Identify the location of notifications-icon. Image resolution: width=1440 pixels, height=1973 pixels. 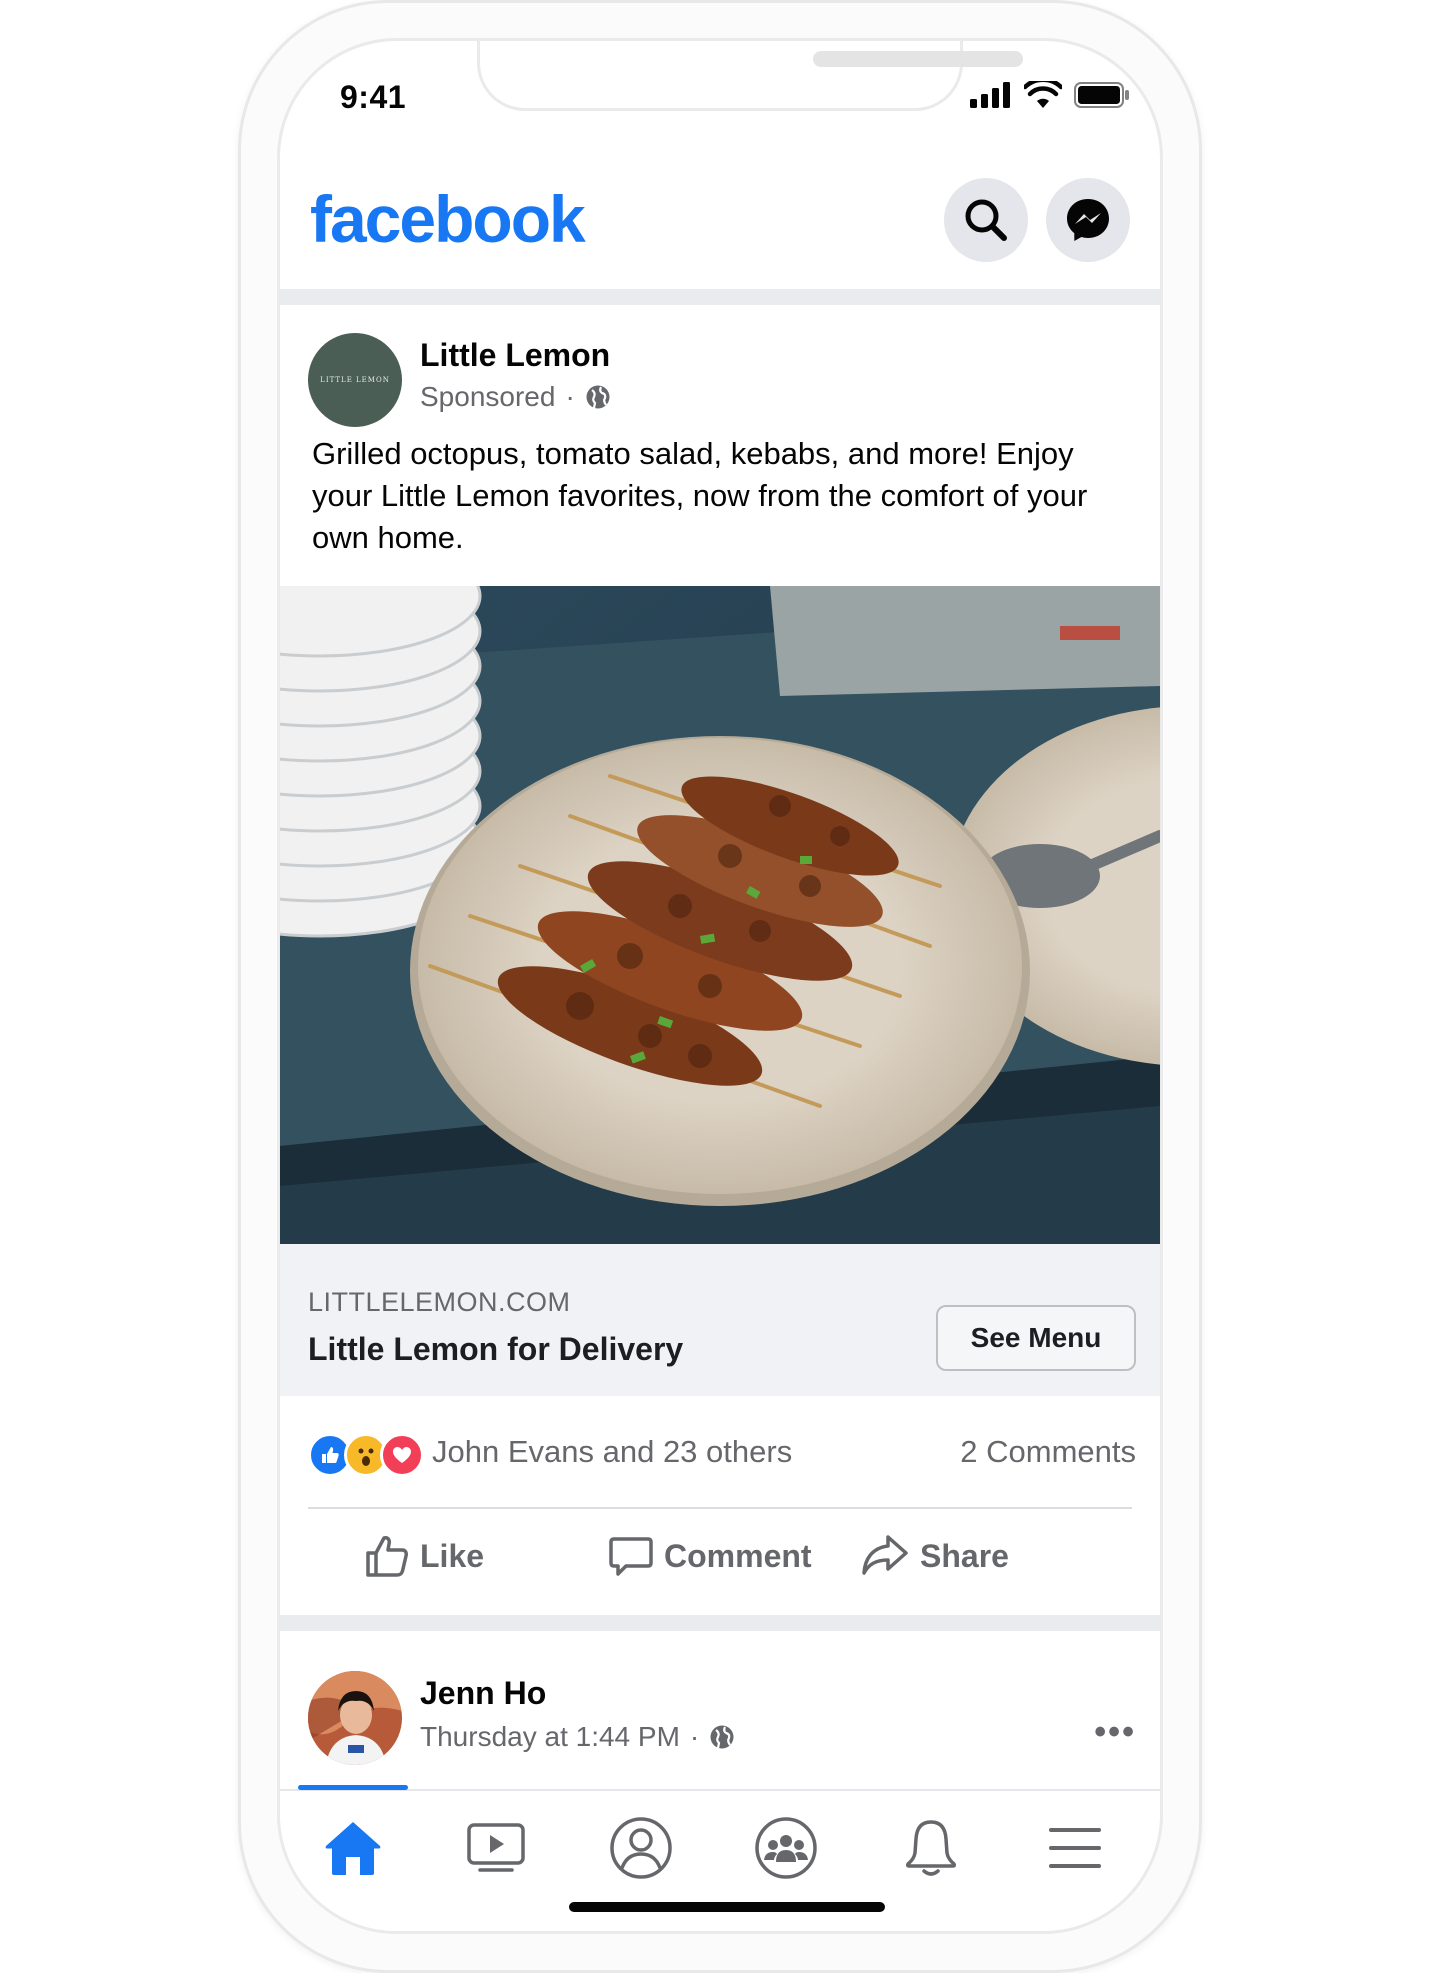
(931, 1848).